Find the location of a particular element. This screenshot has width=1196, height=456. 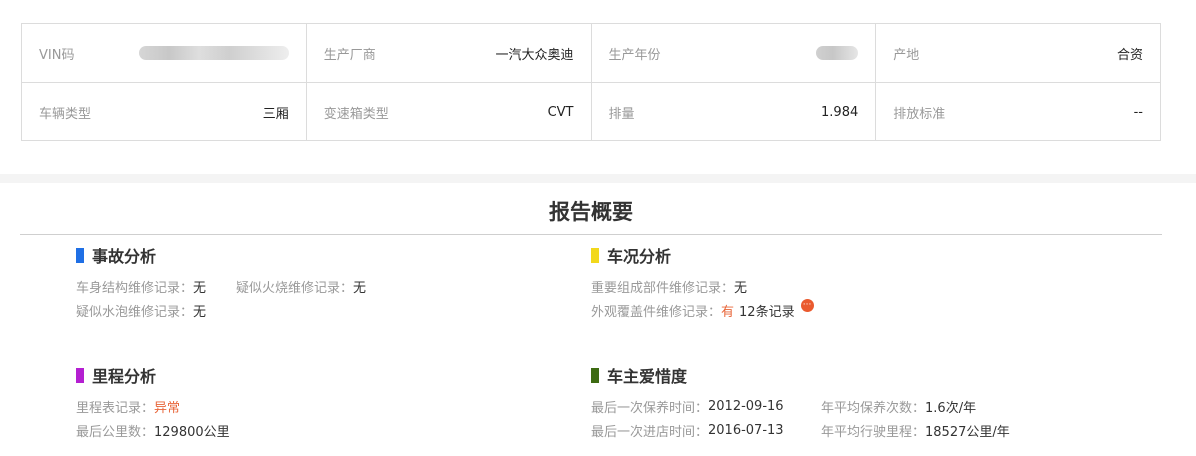

condition-line-1: 重要组成部件维修记录： 无 is located at coordinates (702, 286).